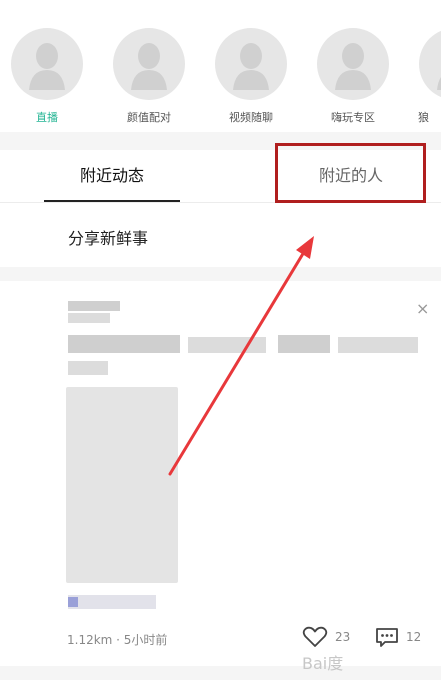 The image size is (441, 700). I want to click on comment-button: 12, so click(404, 638).